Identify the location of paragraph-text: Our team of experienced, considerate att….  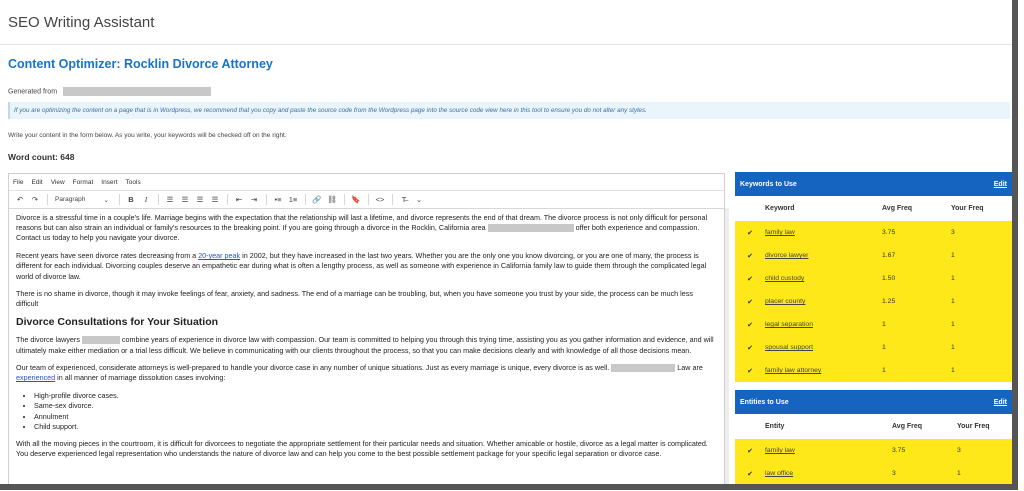
(313, 368).